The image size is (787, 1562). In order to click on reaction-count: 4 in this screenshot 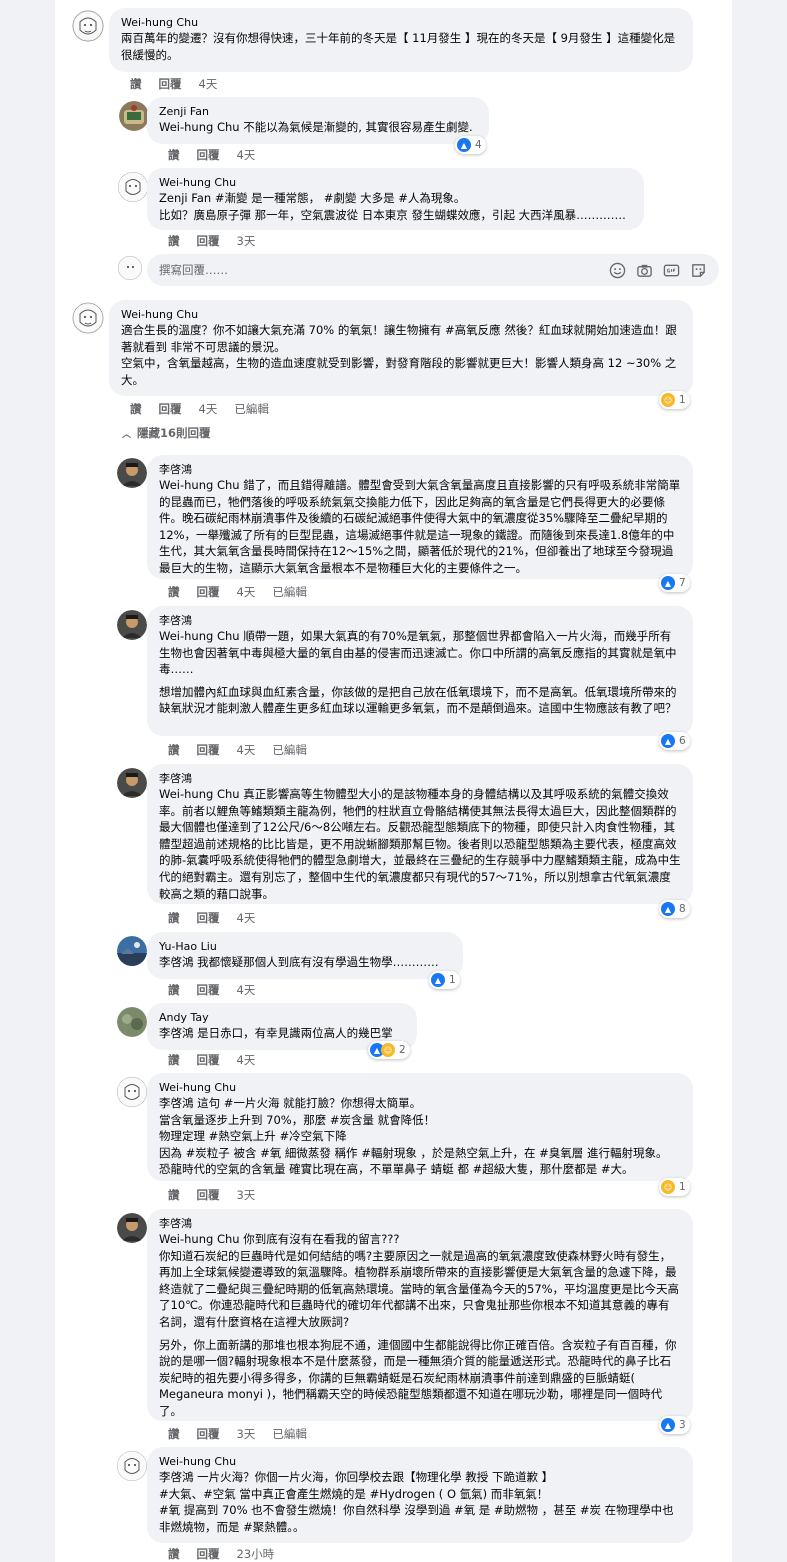, I will do `click(478, 145)`.